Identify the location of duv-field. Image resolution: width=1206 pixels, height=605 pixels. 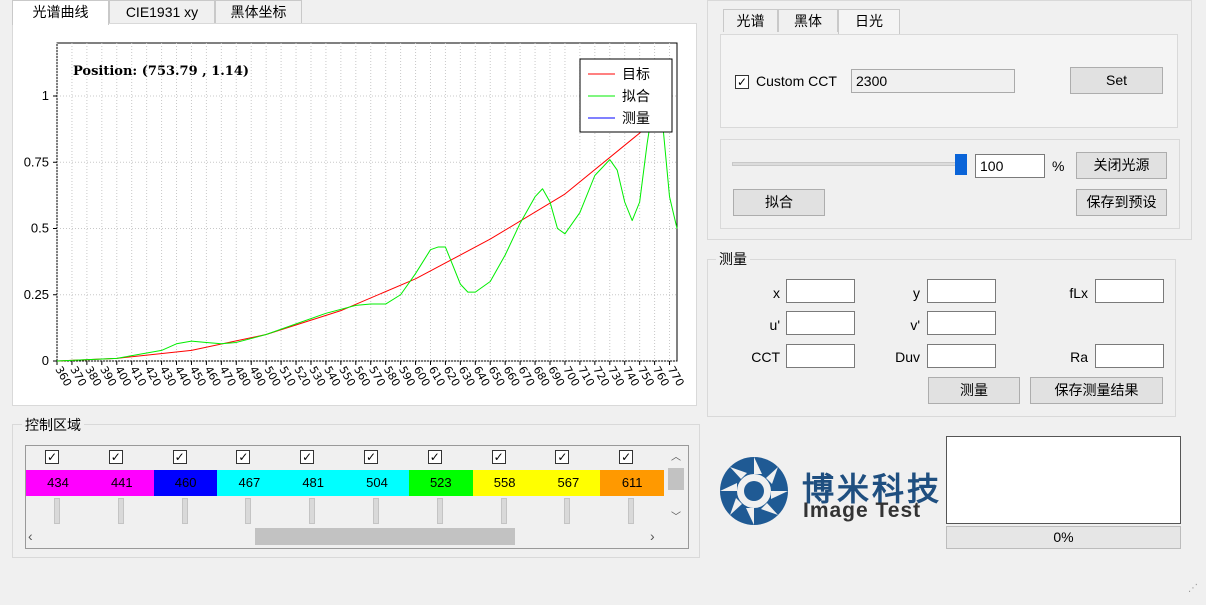
(961, 356).